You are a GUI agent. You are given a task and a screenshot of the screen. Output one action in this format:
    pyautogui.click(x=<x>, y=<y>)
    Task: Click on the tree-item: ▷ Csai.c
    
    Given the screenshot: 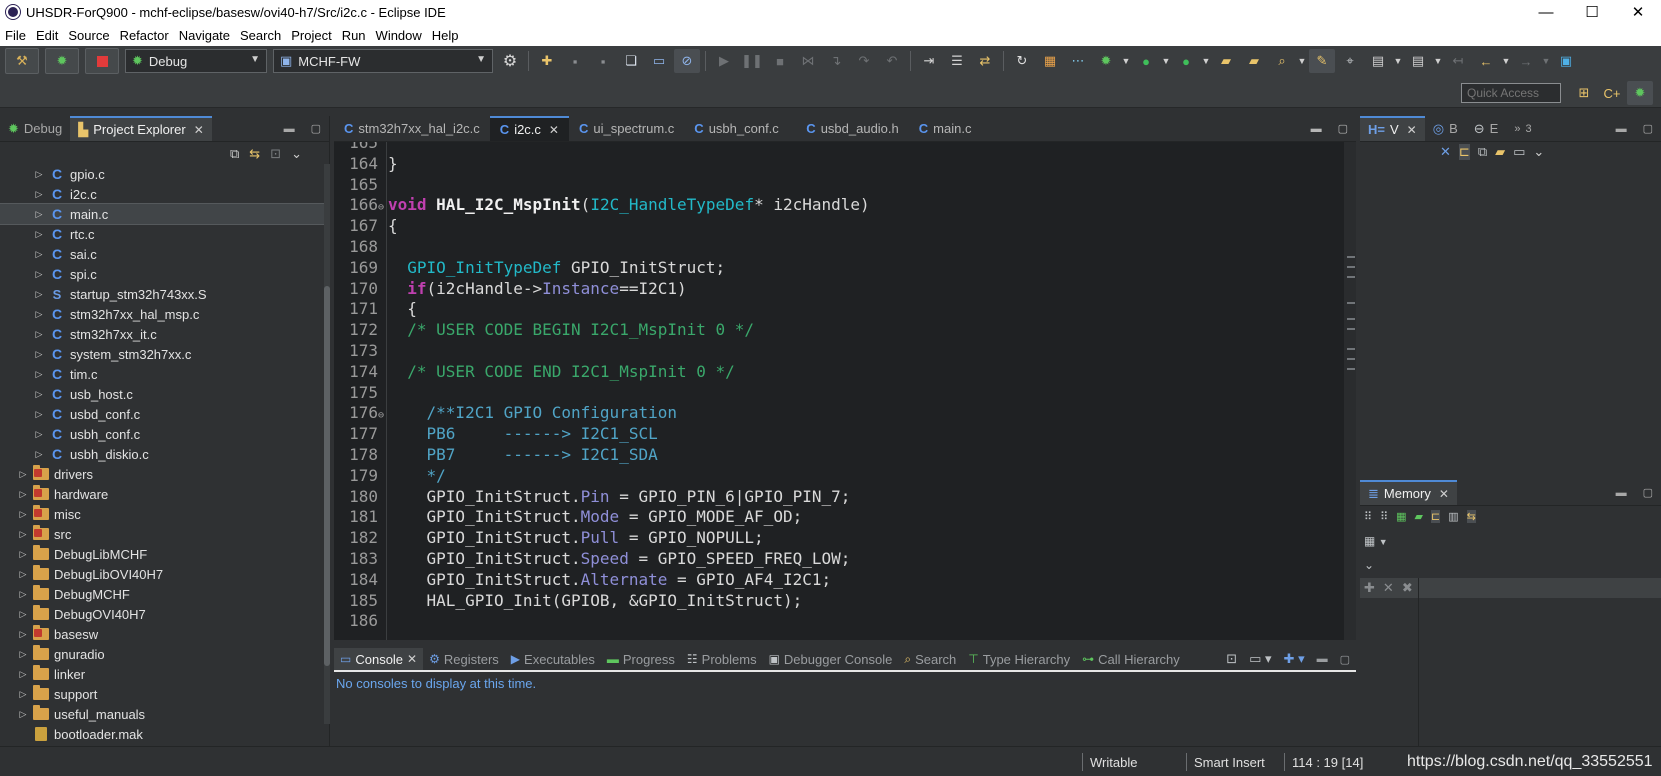 What is the action you would take?
    pyautogui.click(x=162, y=254)
    